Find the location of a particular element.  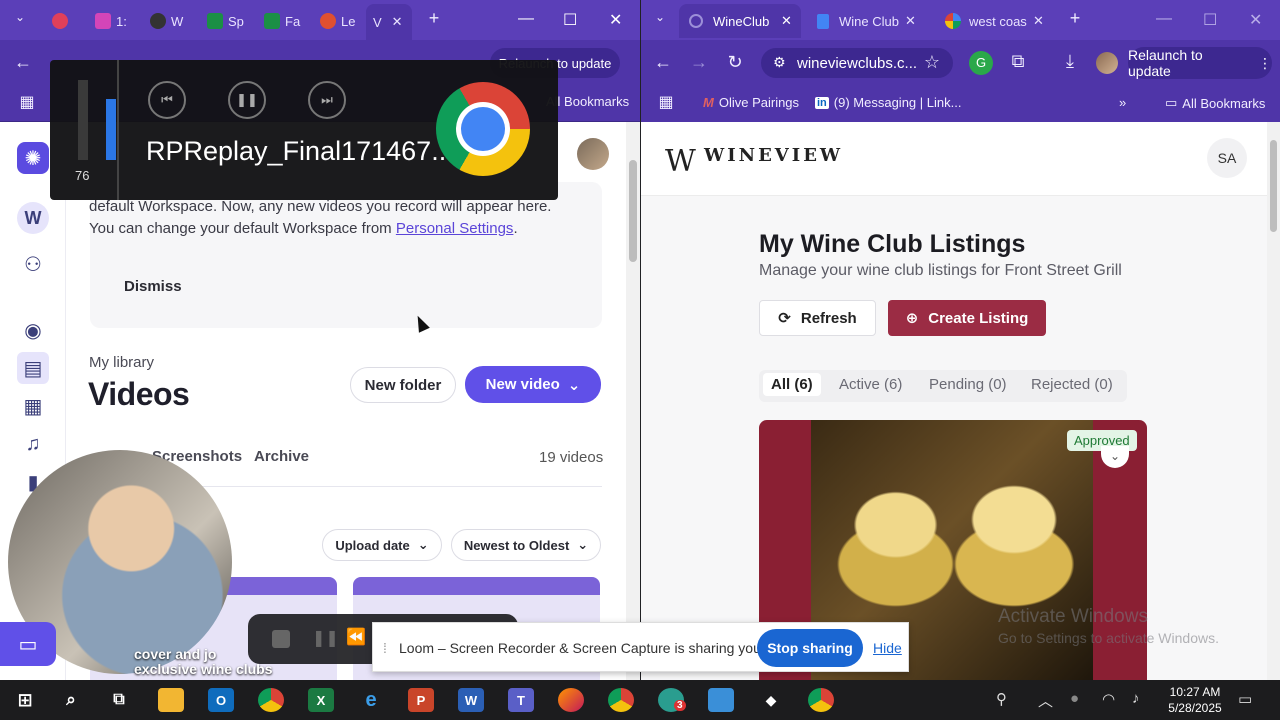

dismiss-button: Dismiss is located at coordinates (153, 286).